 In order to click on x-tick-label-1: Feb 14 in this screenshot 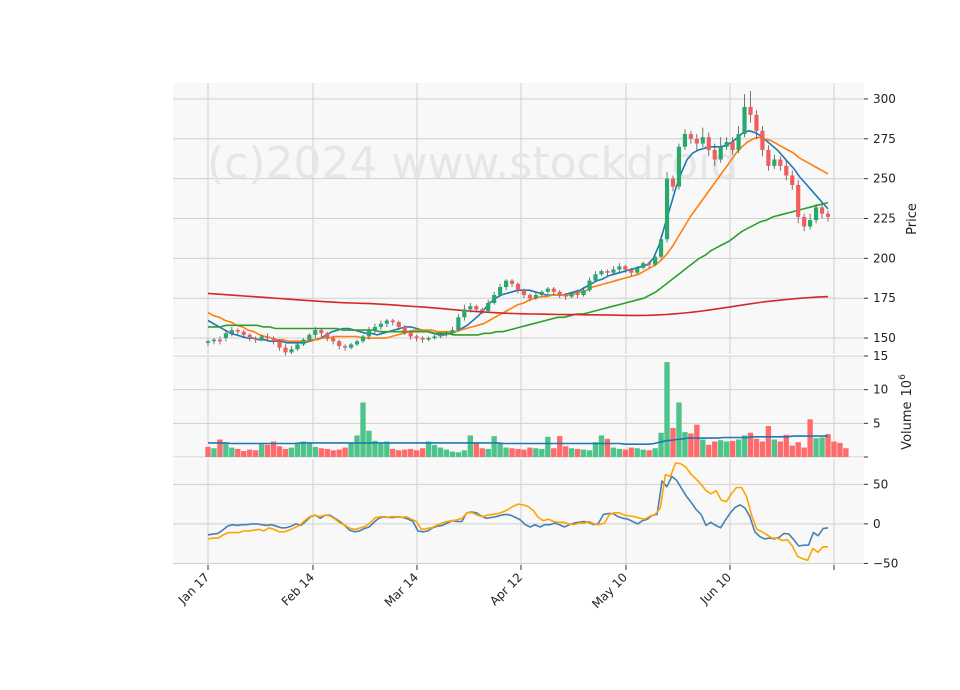, I will do `click(298, 589)`.